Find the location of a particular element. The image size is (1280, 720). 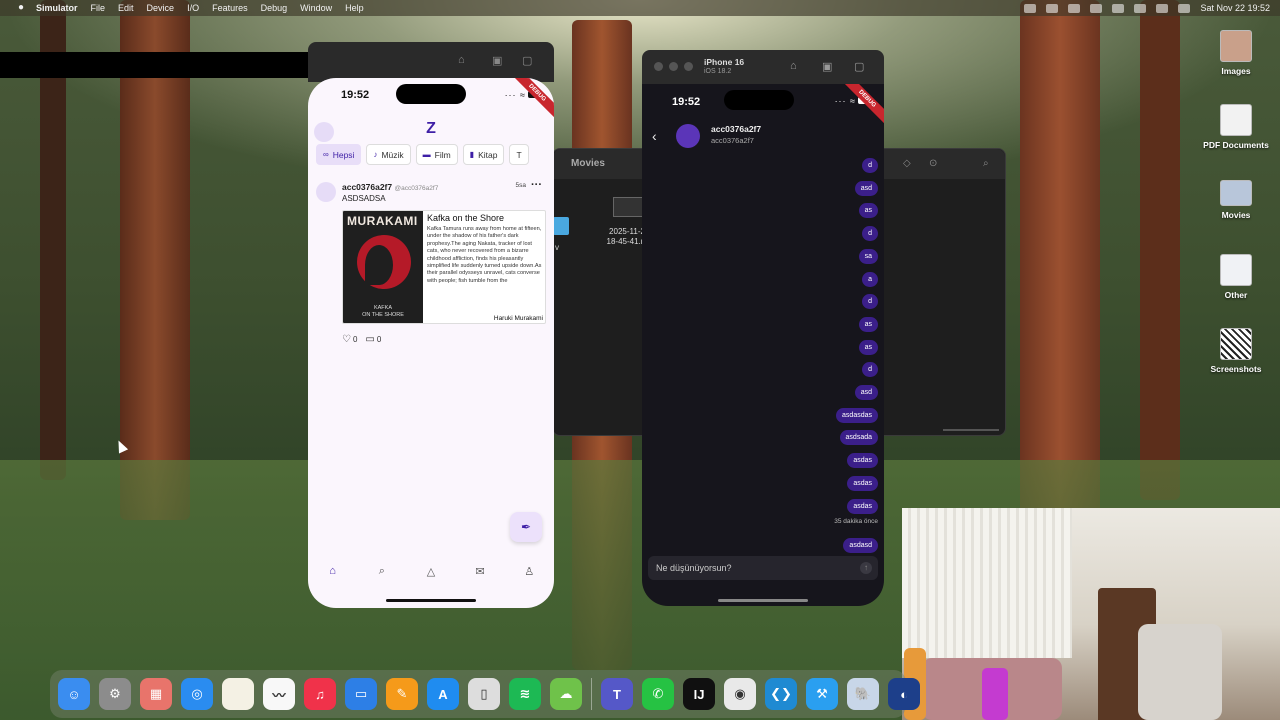

desktop-icon-other: Other is located at coordinates (1236, 277).